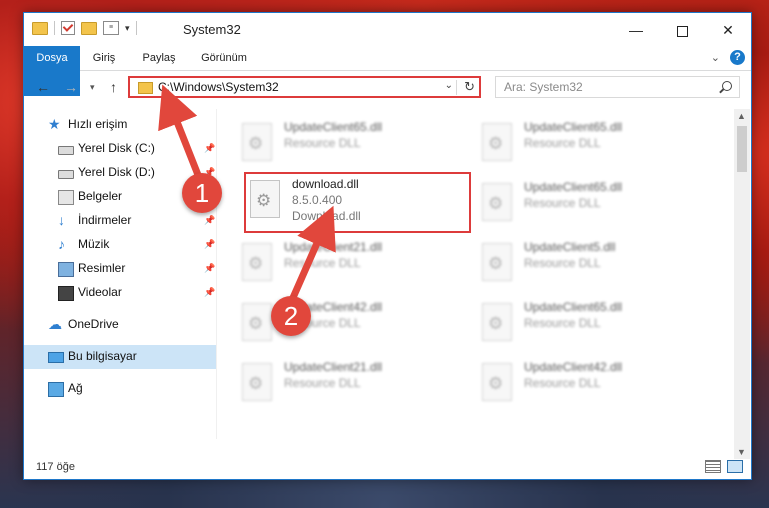 This screenshot has height=508, width=769. Describe the element at coordinates (715, 57) in the screenshot. I see `expand-ribbon-icon: ⌄` at that location.